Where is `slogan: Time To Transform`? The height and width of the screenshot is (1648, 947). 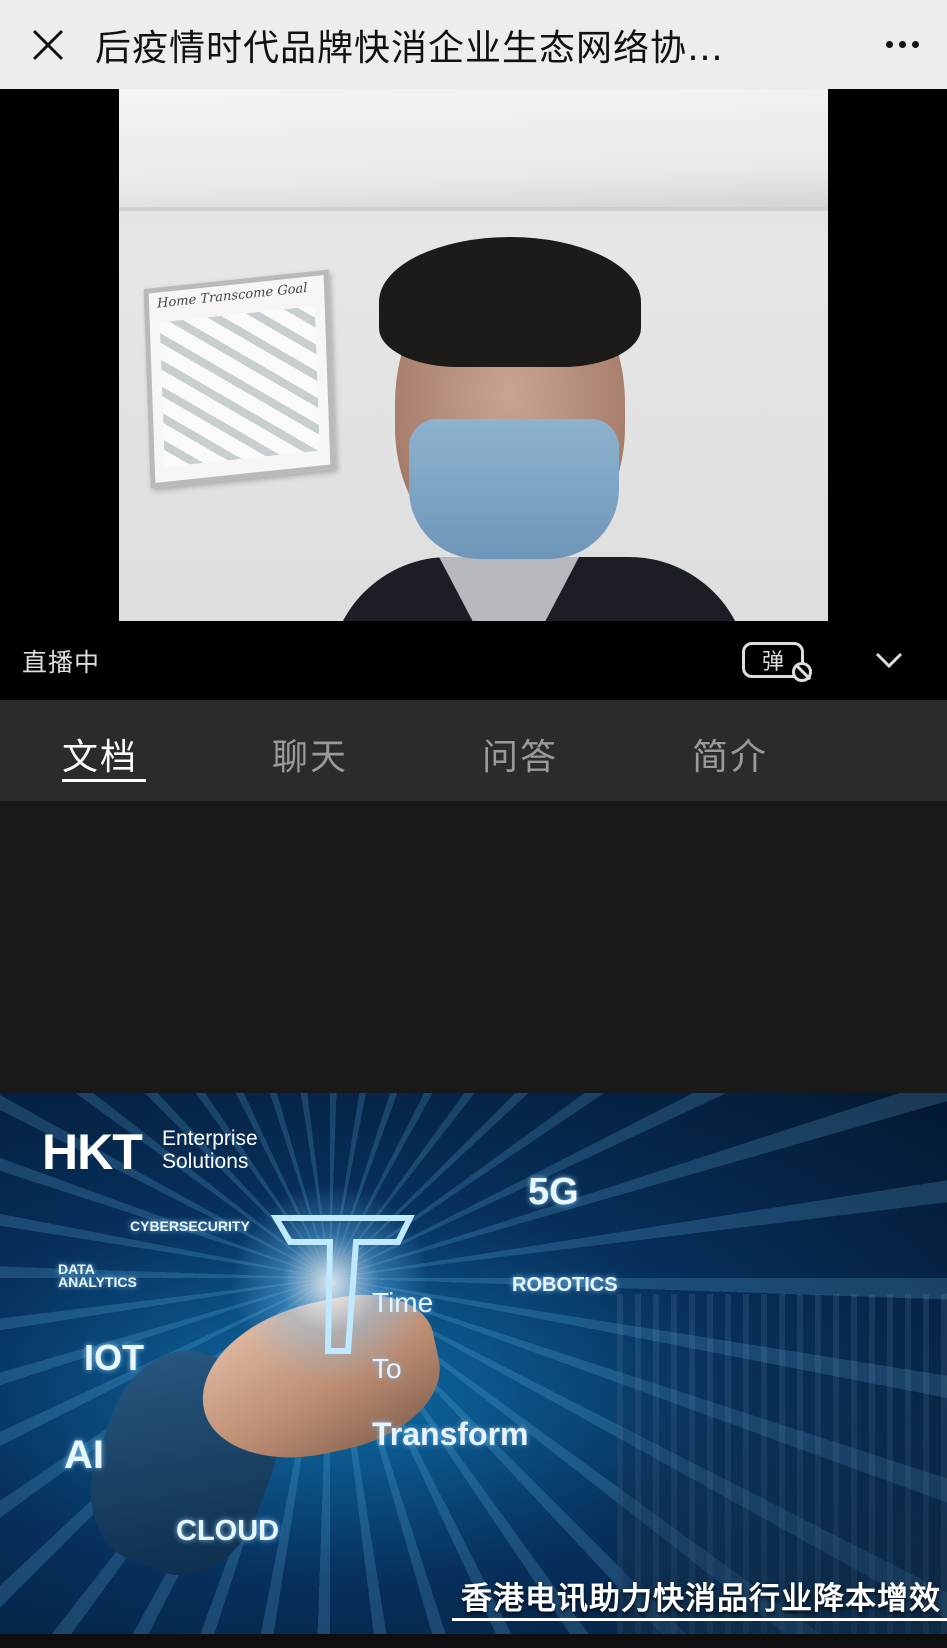
slogan: Time To Transform is located at coordinates (450, 1368).